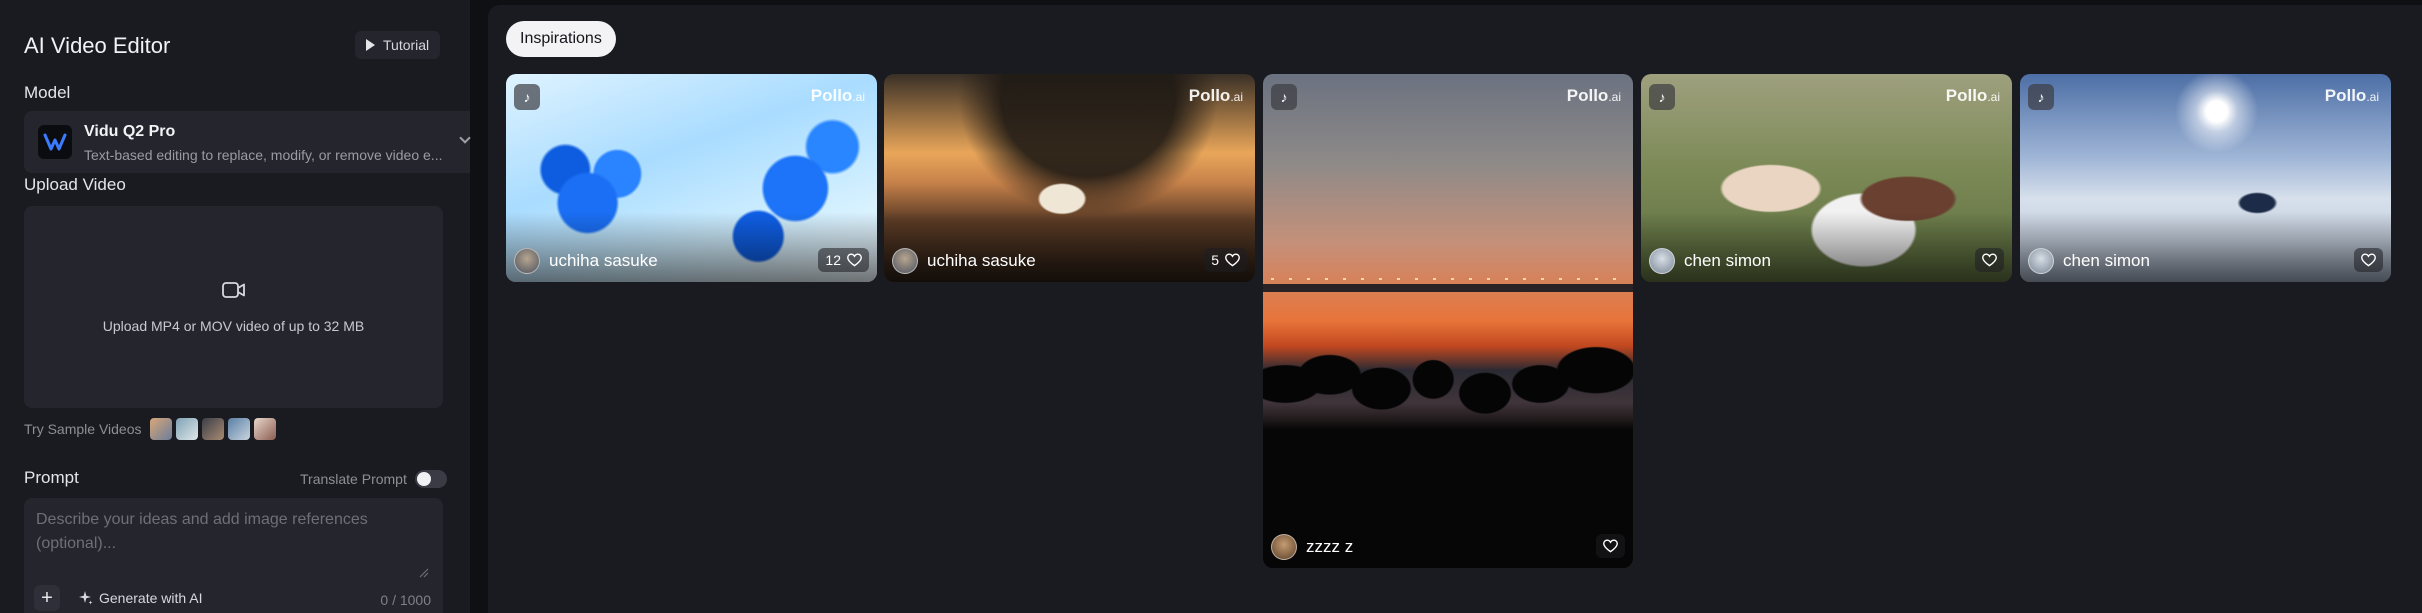  I want to click on tab-inspirations: Inspirations, so click(561, 39).